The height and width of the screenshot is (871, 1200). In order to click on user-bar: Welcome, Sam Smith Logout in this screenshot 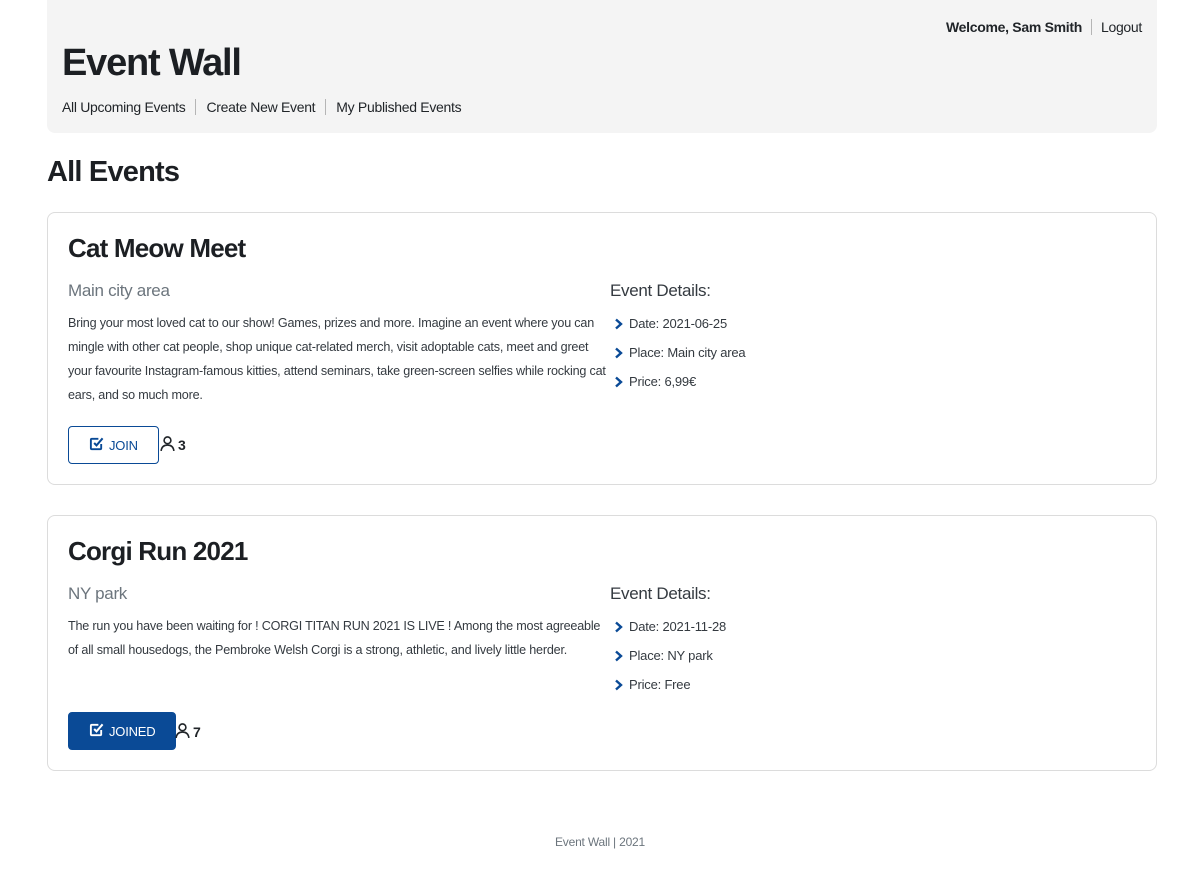, I will do `click(1044, 27)`.